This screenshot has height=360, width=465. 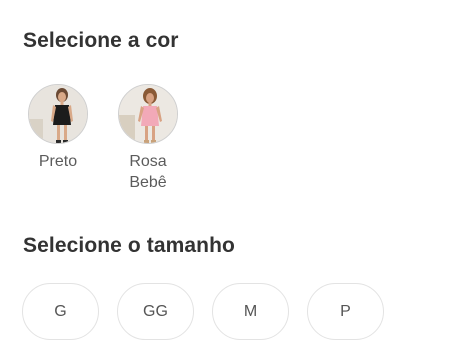 I want to click on color-label: Rosa Bebê, so click(x=148, y=172).